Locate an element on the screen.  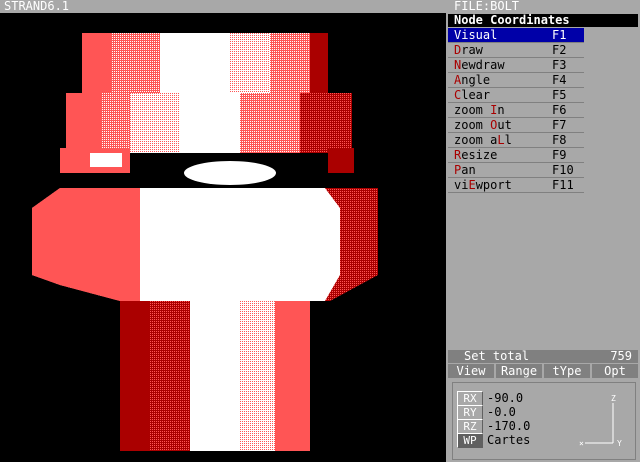
tab-opt: Opt is located at coordinates (615, 371).